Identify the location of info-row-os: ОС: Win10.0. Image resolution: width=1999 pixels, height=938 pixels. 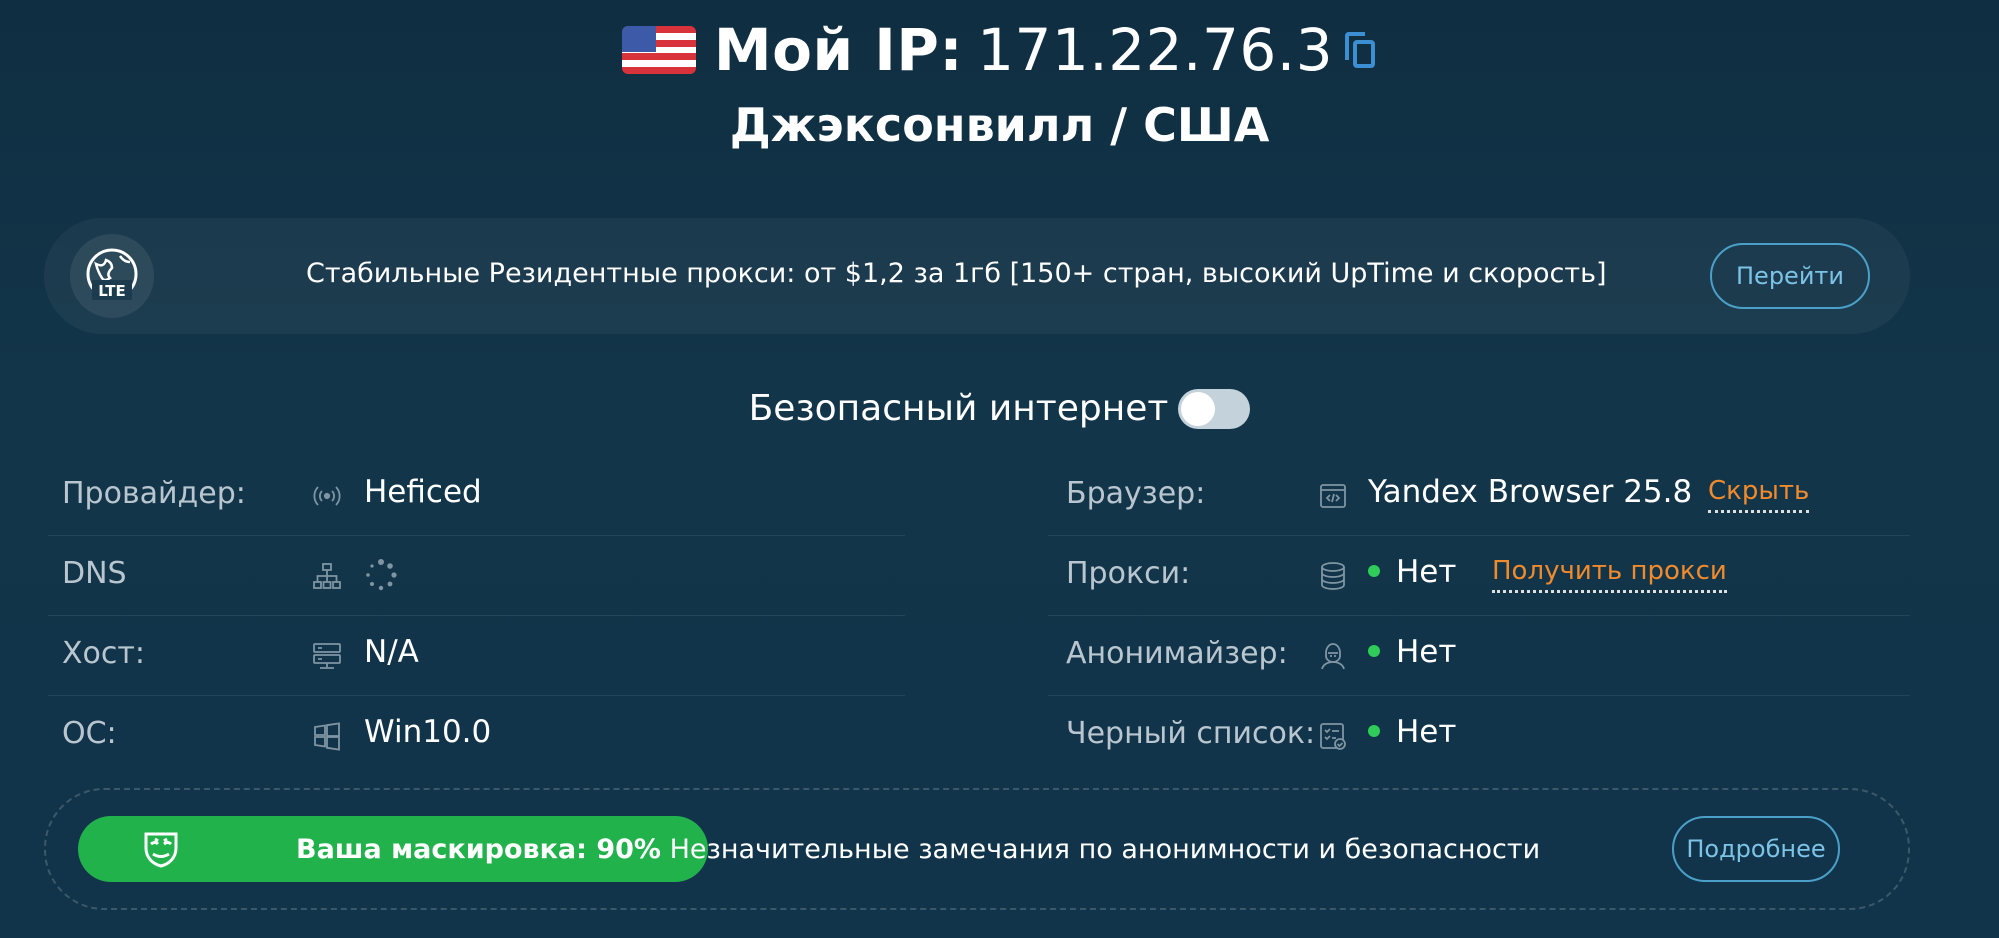
(476, 736).